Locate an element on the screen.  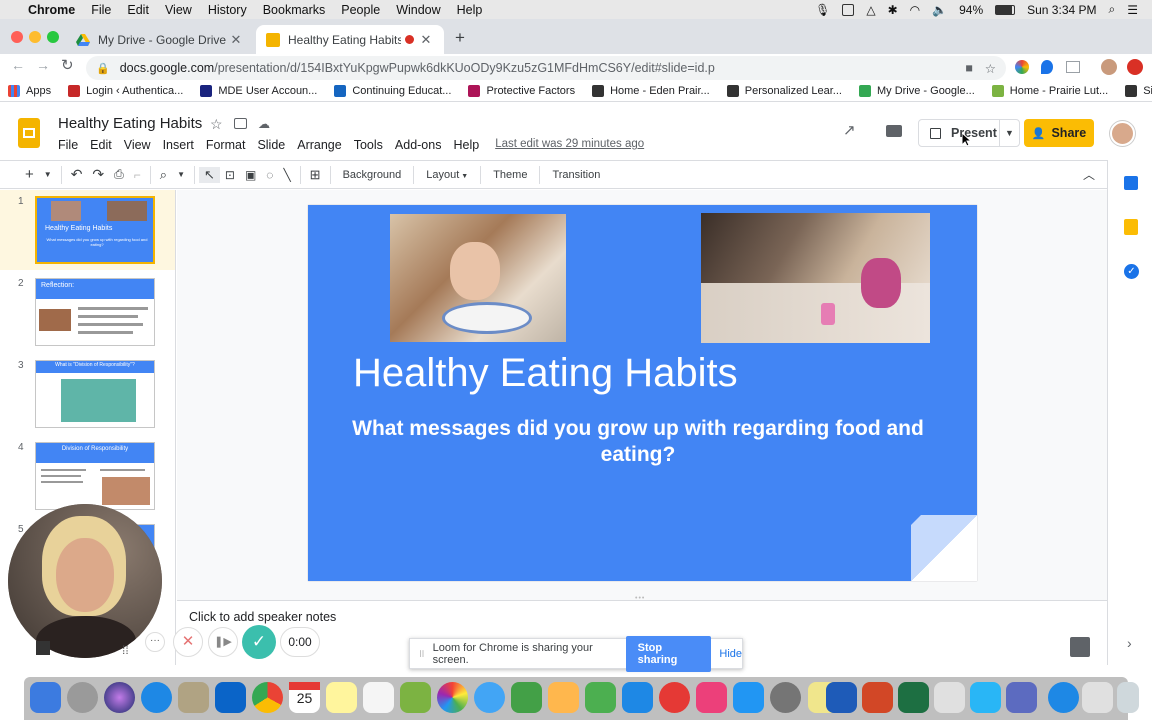
document-title: Healthy Eating Habits is located at coordinates (130, 123).